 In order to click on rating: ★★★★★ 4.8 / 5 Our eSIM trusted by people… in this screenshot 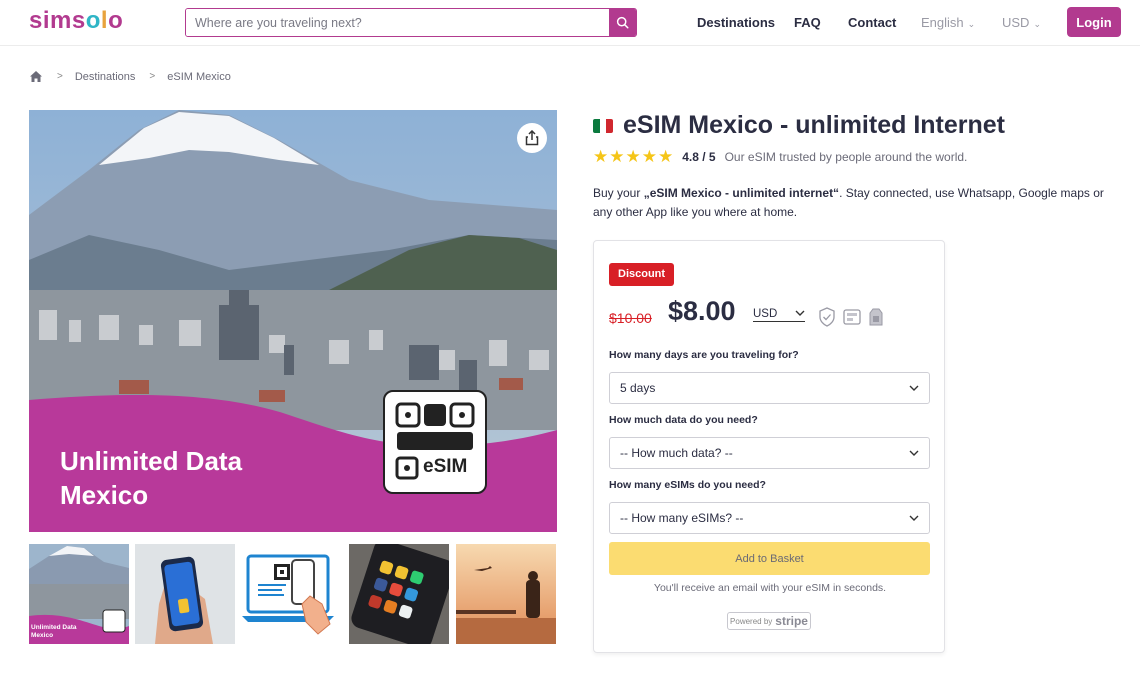, I will do `click(780, 157)`.